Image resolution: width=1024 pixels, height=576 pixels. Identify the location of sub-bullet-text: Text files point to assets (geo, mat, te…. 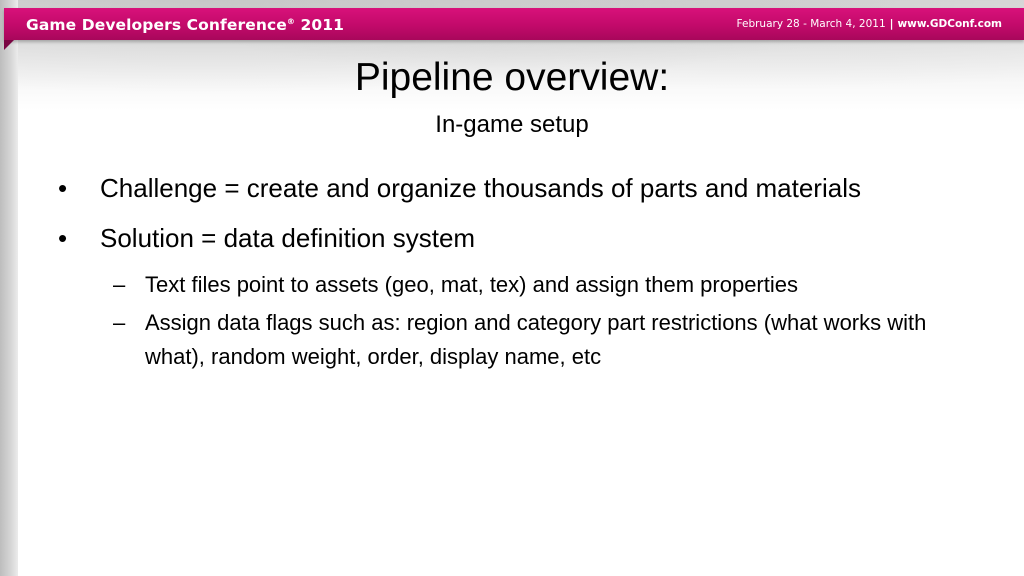
(471, 284).